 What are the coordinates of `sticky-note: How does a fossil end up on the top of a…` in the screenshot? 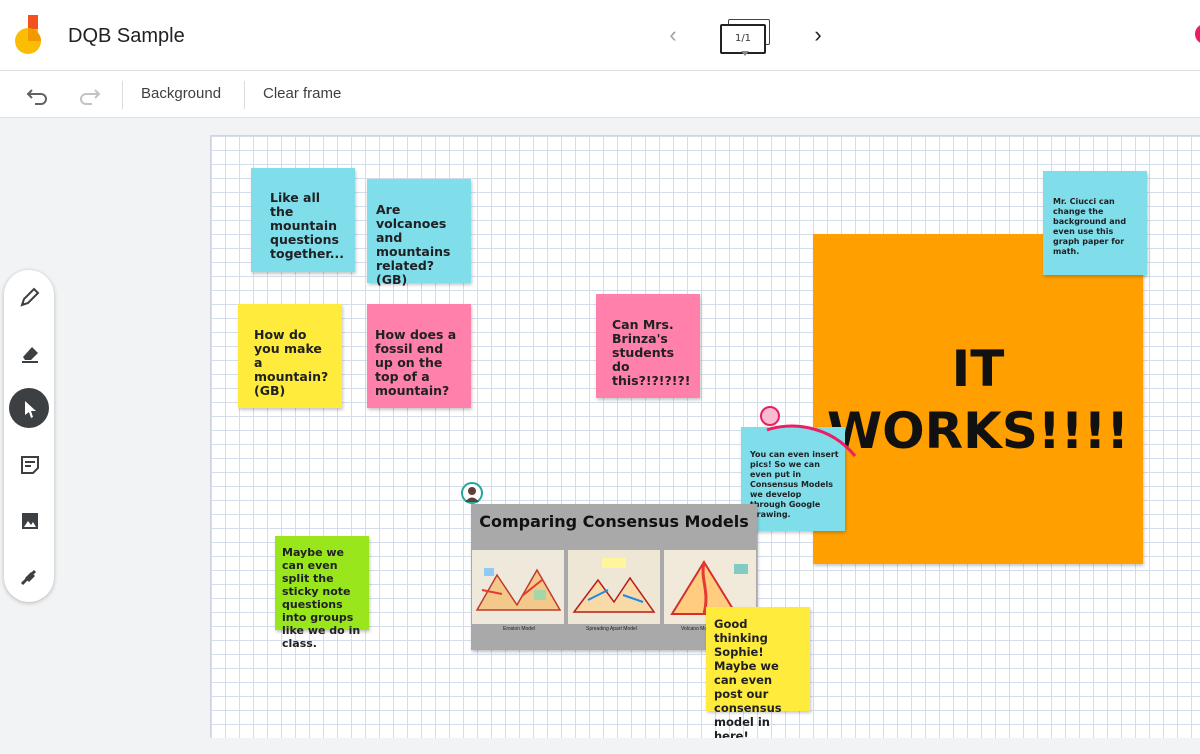 It's located at (419, 356).